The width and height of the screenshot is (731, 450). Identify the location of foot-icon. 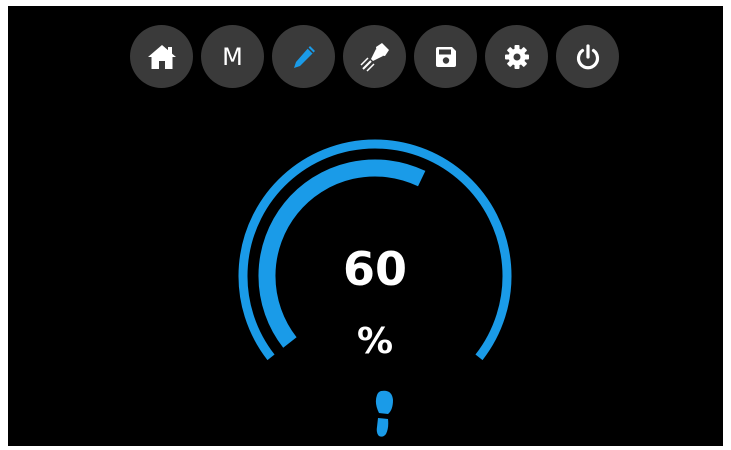
(384, 413).